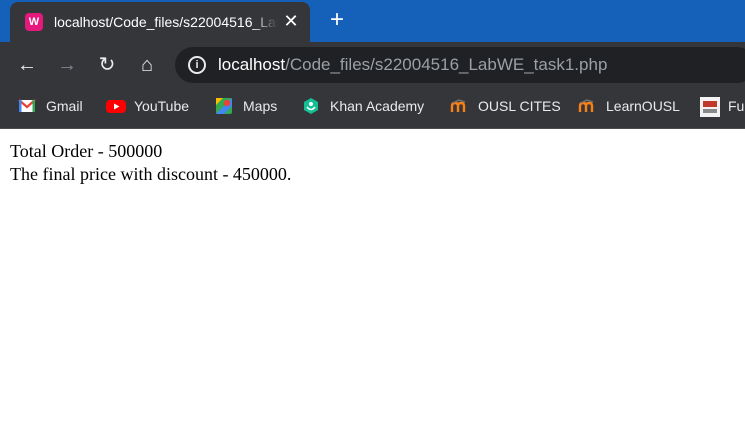  I want to click on bookmark-image-icon, so click(710, 107).